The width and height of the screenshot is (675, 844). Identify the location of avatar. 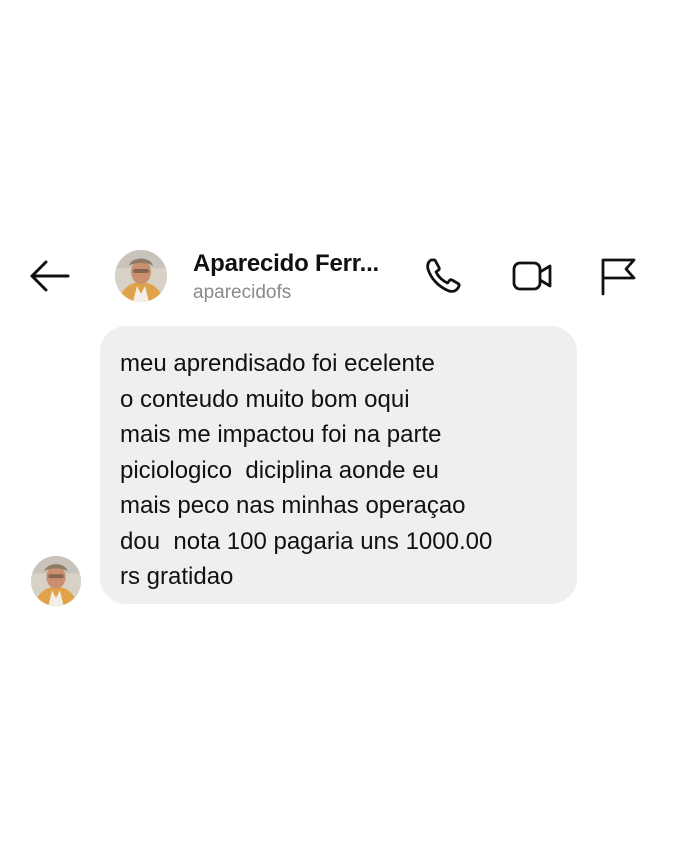
(141, 276).